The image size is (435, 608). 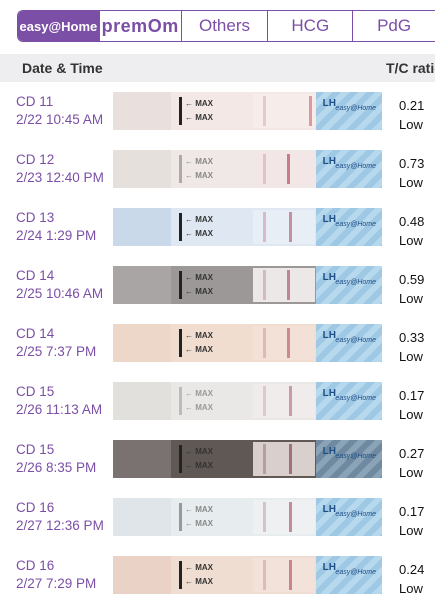 What do you see at coordinates (56, 467) in the screenshot?
I see `test-datetime: 2/26 8:35 PM` at bounding box center [56, 467].